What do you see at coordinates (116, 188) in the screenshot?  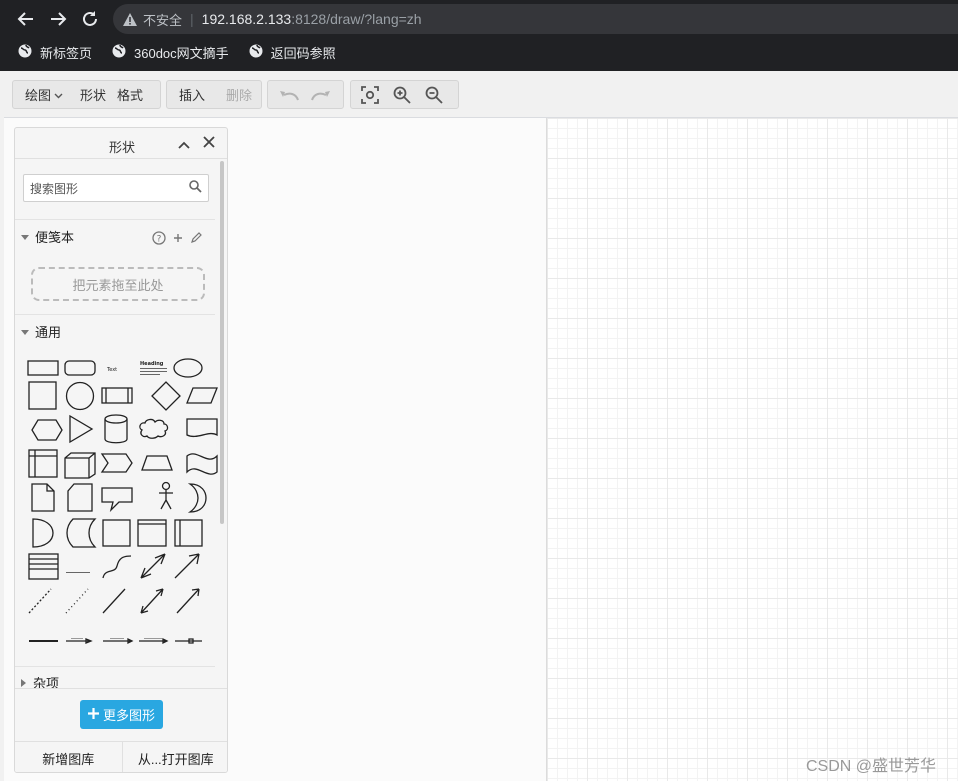 I see `search-input: 搜索图形` at bounding box center [116, 188].